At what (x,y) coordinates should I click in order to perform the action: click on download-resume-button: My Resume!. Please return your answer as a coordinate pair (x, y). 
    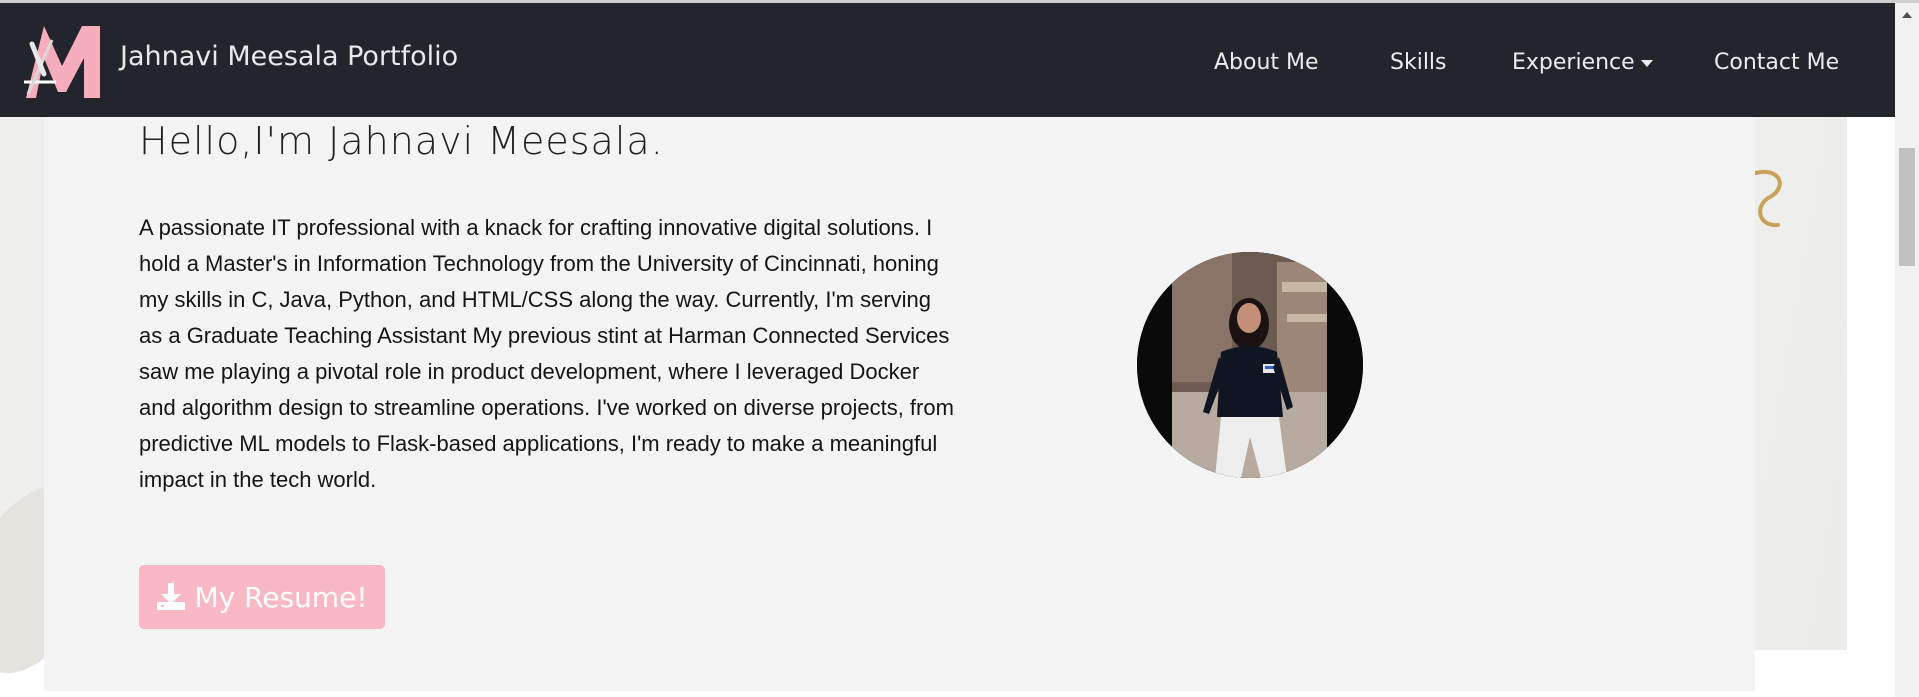
    Looking at the image, I should click on (262, 597).